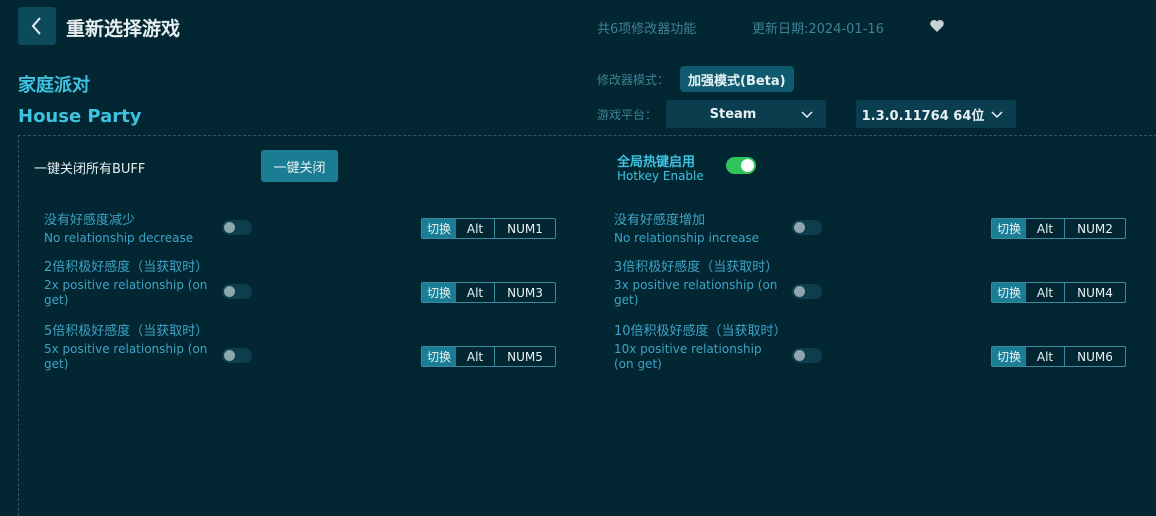  I want to click on hotkey-keys: 切换 Alt NUM2, so click(1058, 228).